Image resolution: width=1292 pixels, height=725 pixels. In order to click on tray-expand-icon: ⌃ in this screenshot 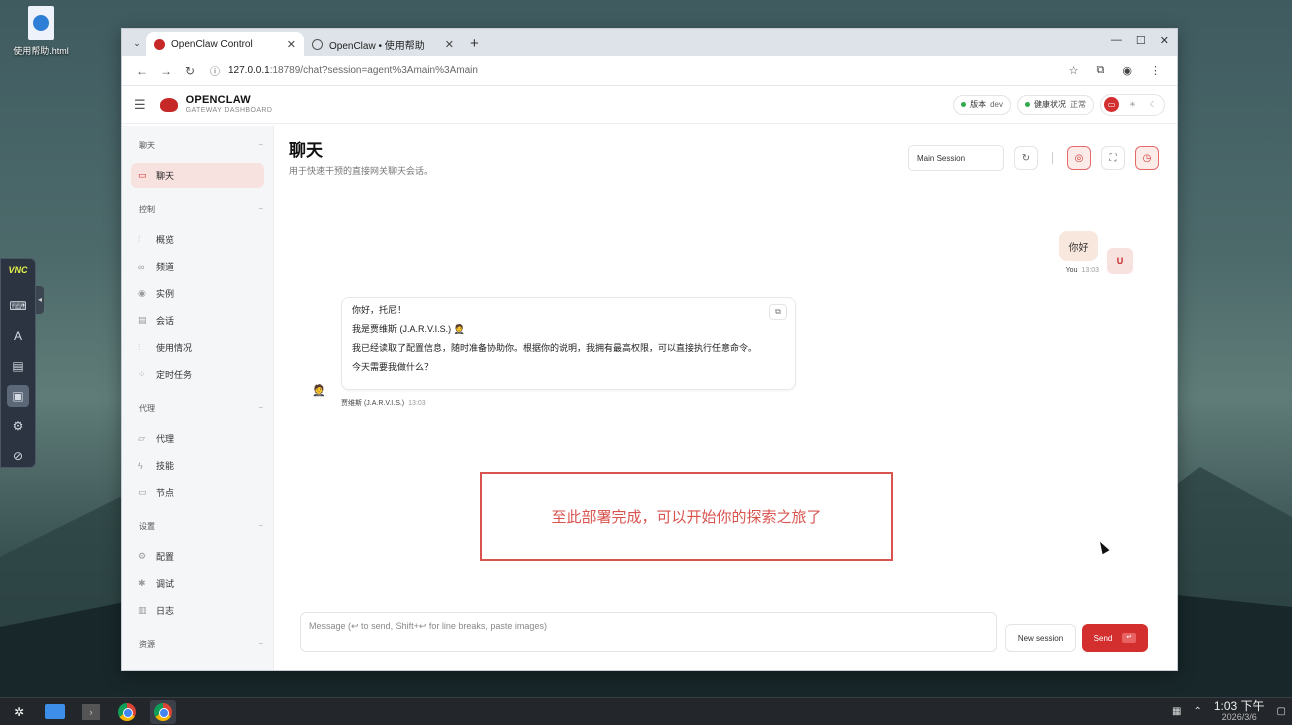, I will do `click(1197, 711)`.